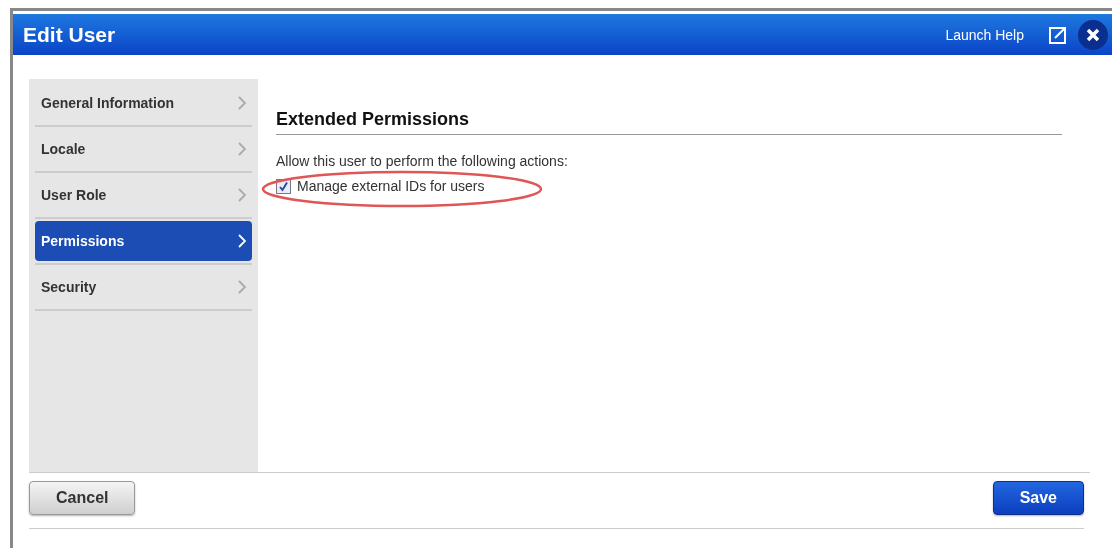  Describe the element at coordinates (70, 34) in the screenshot. I see `window-title: Edit User` at that location.